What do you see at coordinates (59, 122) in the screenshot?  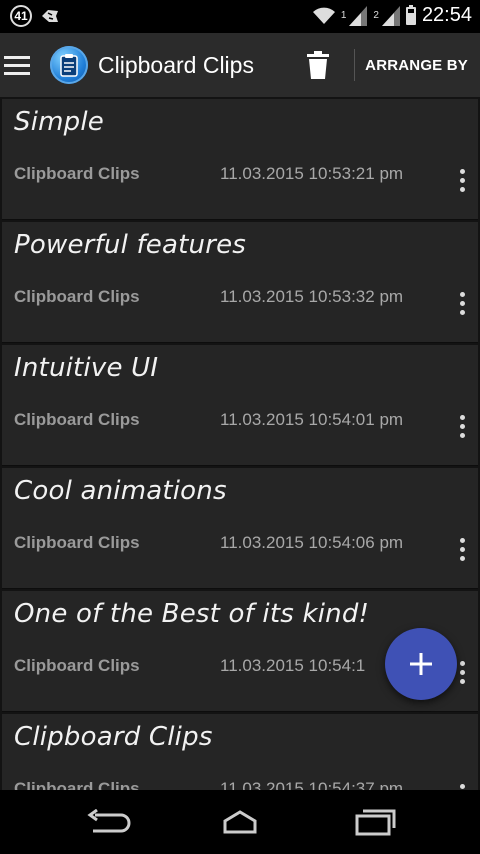 I see `clip-title: Simple` at bounding box center [59, 122].